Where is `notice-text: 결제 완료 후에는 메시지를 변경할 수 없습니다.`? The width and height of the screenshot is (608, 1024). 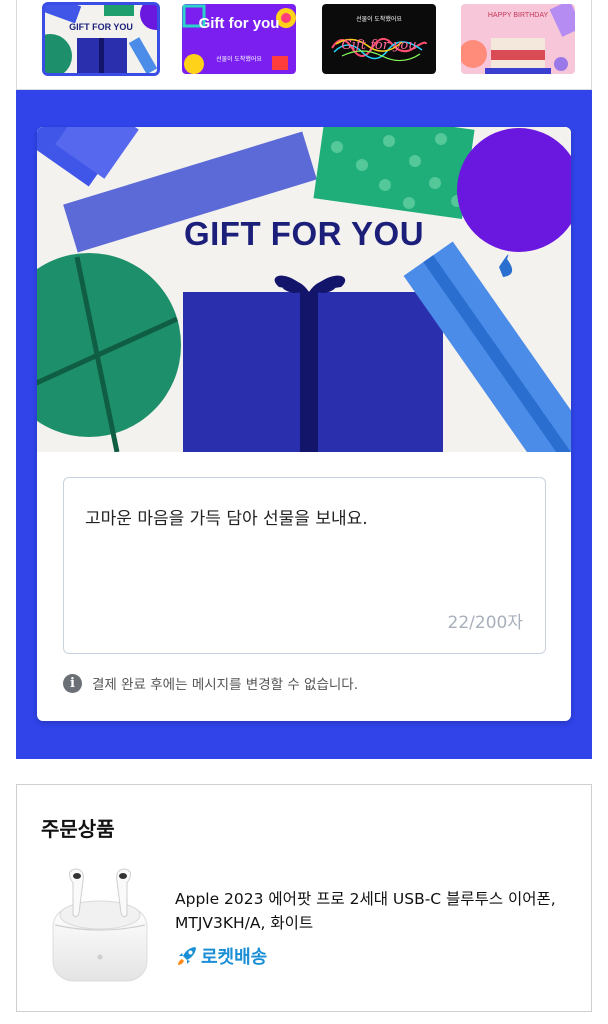
notice-text: 결제 완료 후에는 메시지를 변경할 수 없습니다. is located at coordinates (225, 685).